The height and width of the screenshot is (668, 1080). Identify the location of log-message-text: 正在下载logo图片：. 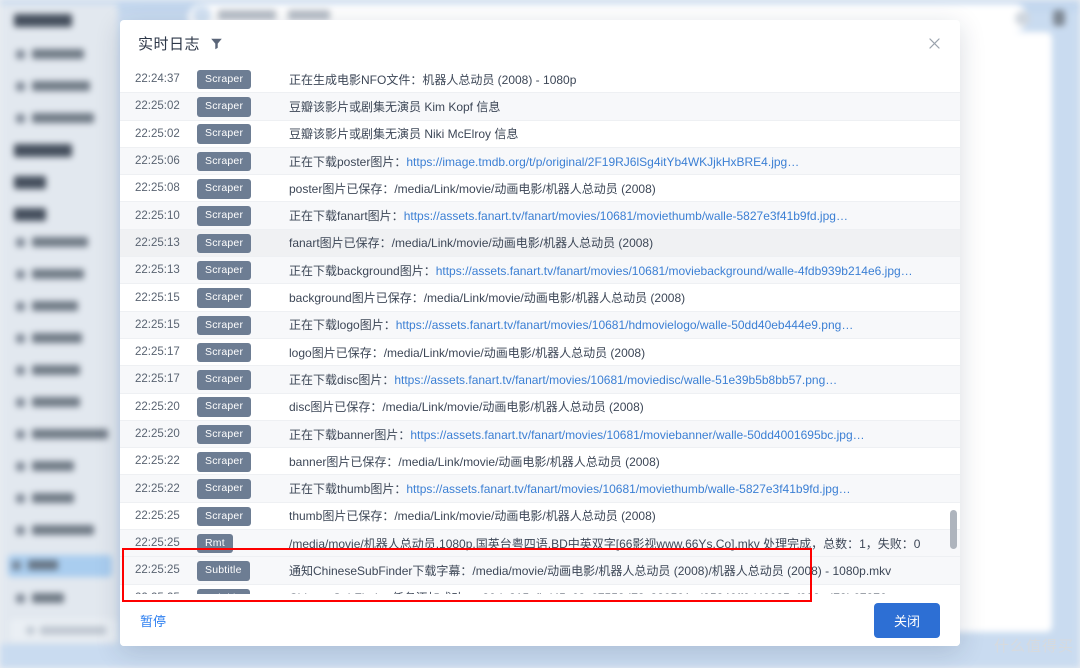
(342, 325).